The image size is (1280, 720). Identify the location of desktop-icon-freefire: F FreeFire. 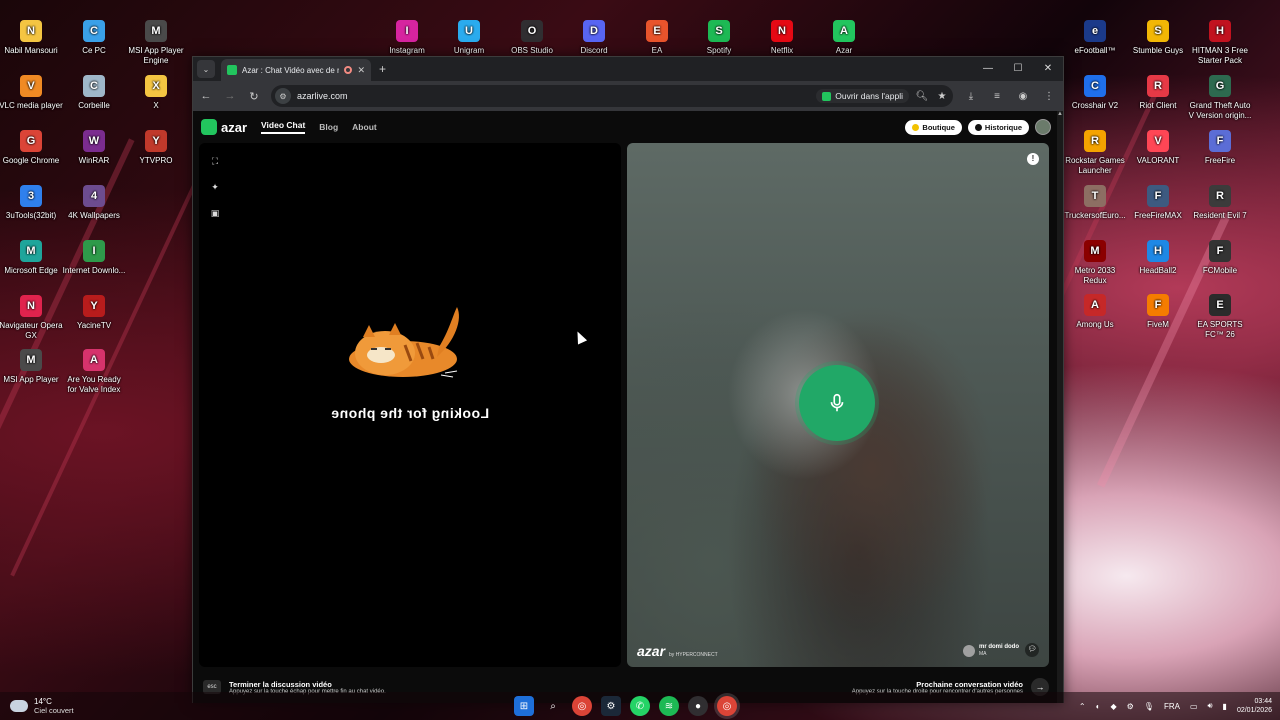
(1220, 148).